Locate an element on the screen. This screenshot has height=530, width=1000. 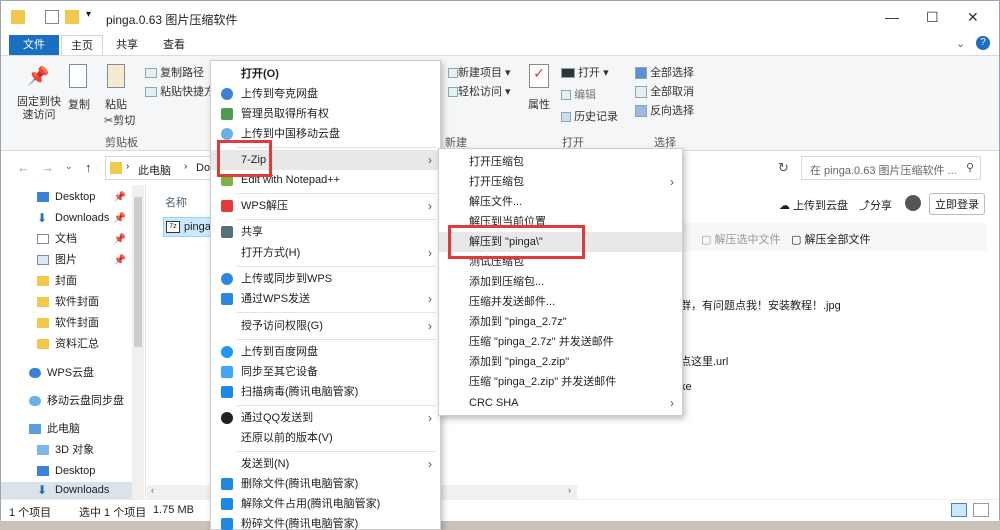
menu-item-qq-send: 通过QQ发送到 › is located at coordinates (325, 418).